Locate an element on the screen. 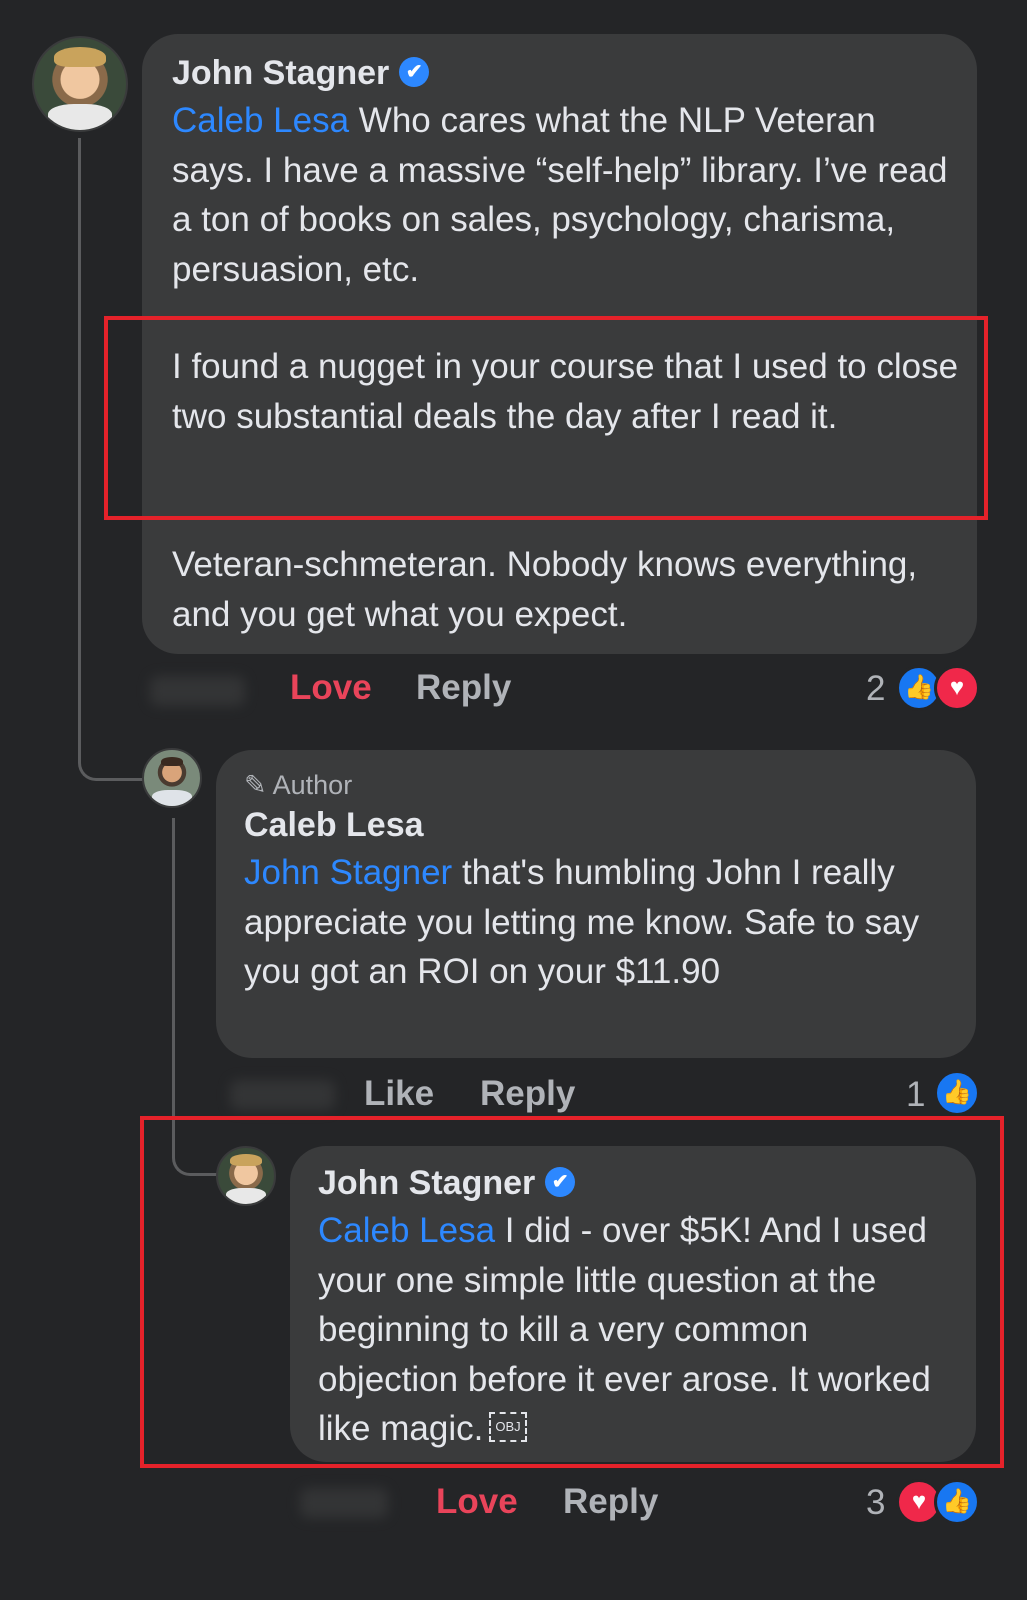 The height and width of the screenshot is (1600, 1027). reaction-count: 2 is located at coordinates (875, 689).